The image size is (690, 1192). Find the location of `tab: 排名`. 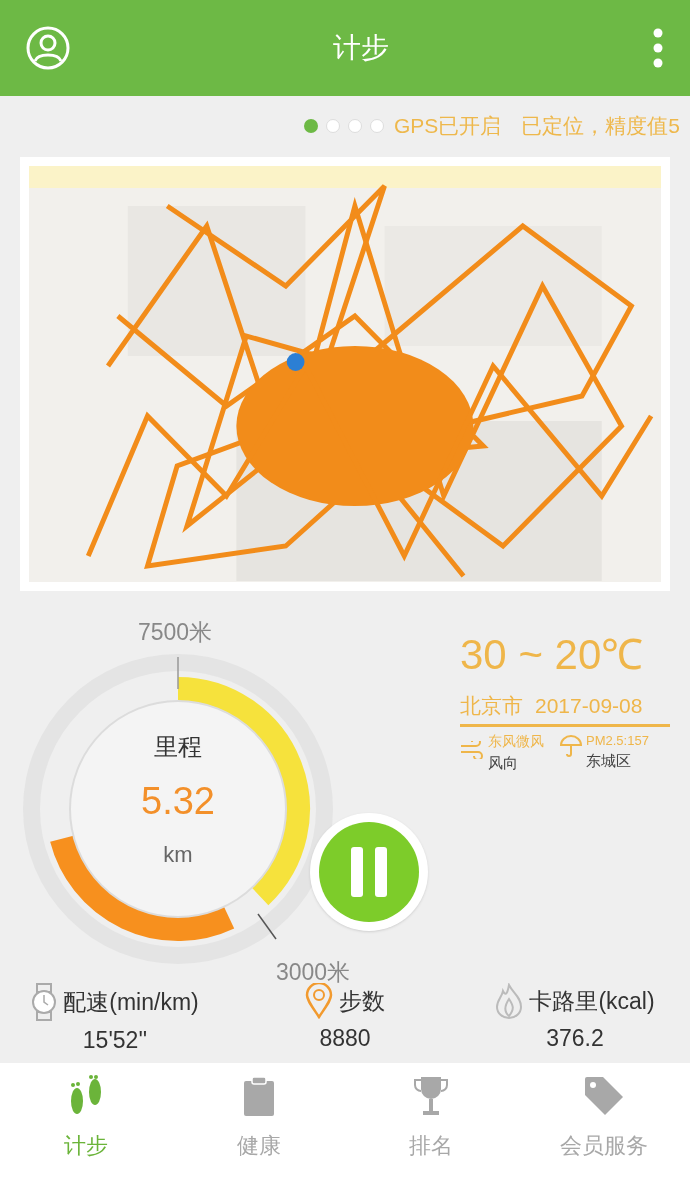

tab: 排名 is located at coordinates (431, 1127).